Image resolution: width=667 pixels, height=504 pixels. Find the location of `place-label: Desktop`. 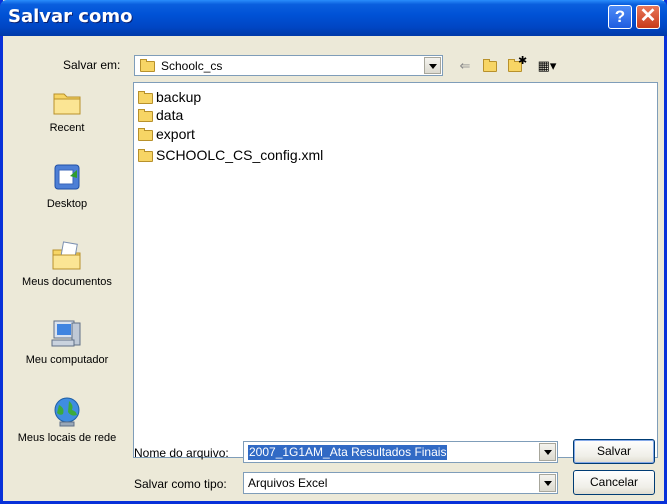

place-label: Desktop is located at coordinates (67, 204).